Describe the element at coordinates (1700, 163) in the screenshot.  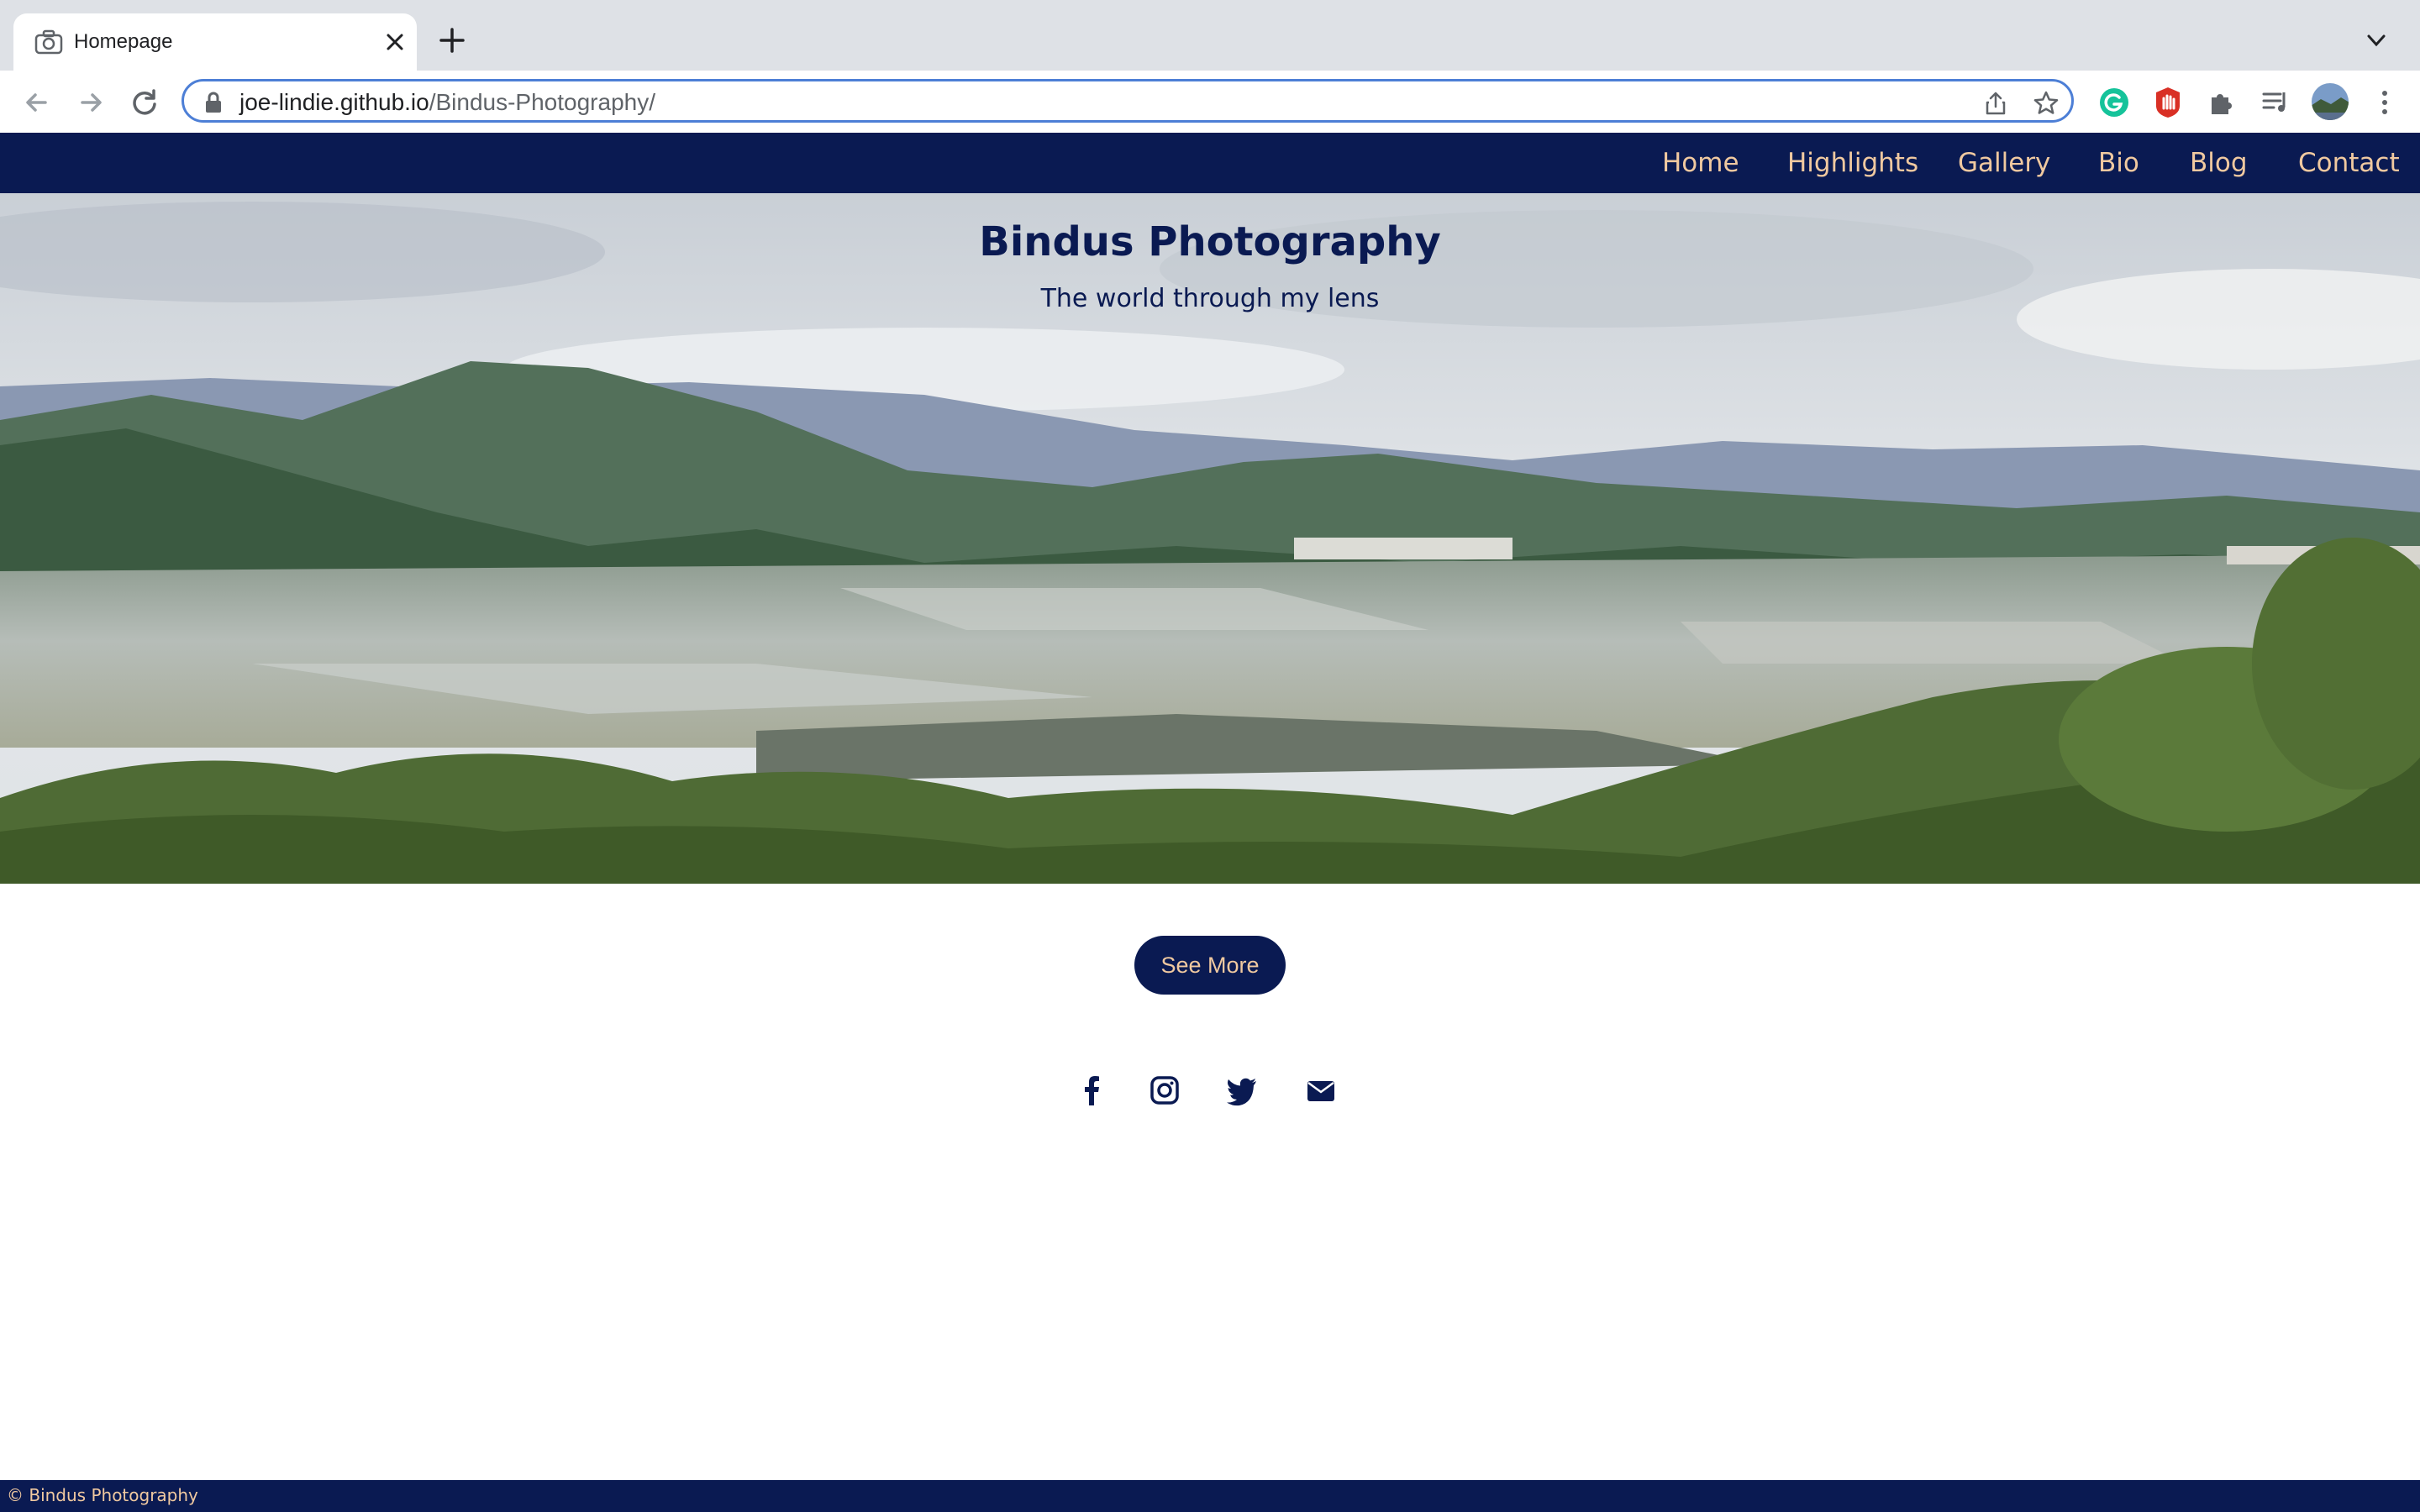
I see `nav-link-home: Home` at that location.